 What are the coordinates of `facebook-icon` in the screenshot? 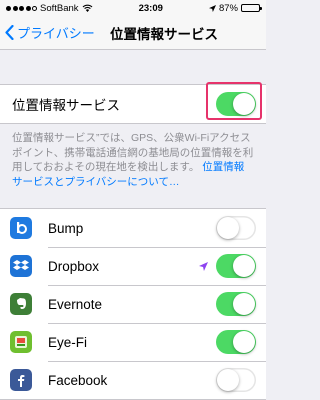 It's located at (21, 380).